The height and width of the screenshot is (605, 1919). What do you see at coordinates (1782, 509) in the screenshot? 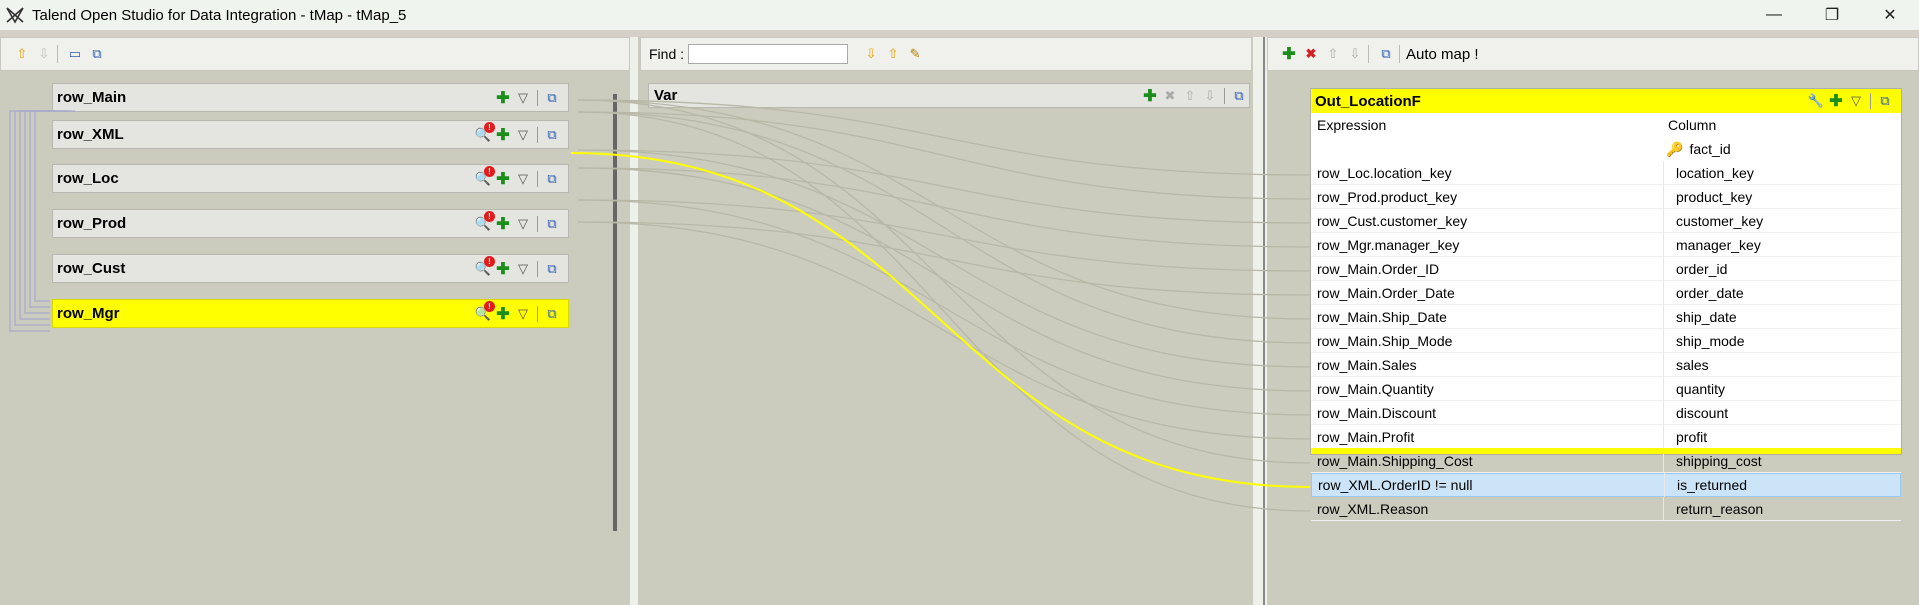
I see `column-cell: return_reason` at bounding box center [1782, 509].